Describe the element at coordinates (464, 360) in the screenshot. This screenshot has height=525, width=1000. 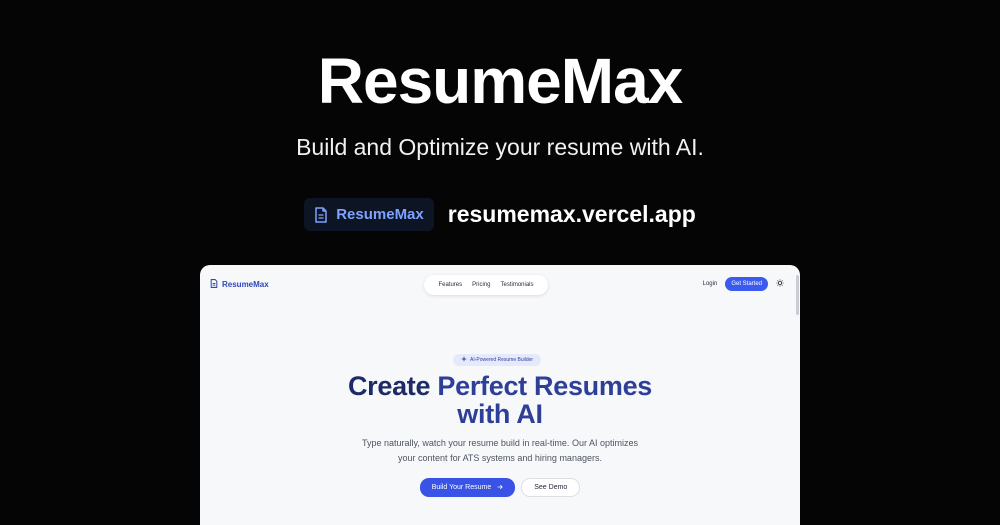
I see `sparkle-icon` at that location.